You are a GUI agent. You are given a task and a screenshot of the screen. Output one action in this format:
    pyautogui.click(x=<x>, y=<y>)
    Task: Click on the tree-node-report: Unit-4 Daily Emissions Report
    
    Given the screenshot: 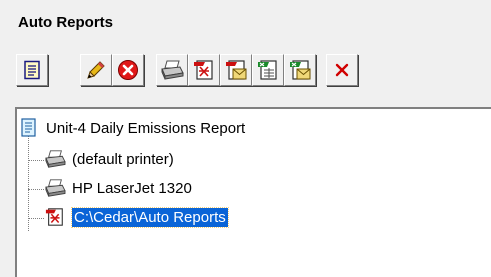 What is the action you would take?
    pyautogui.click(x=131, y=128)
    